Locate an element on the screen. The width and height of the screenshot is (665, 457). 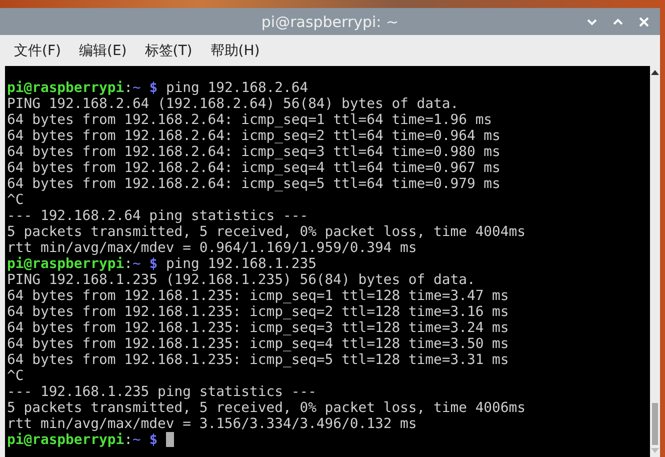
menu-item: 编辑(E) is located at coordinates (102, 51).